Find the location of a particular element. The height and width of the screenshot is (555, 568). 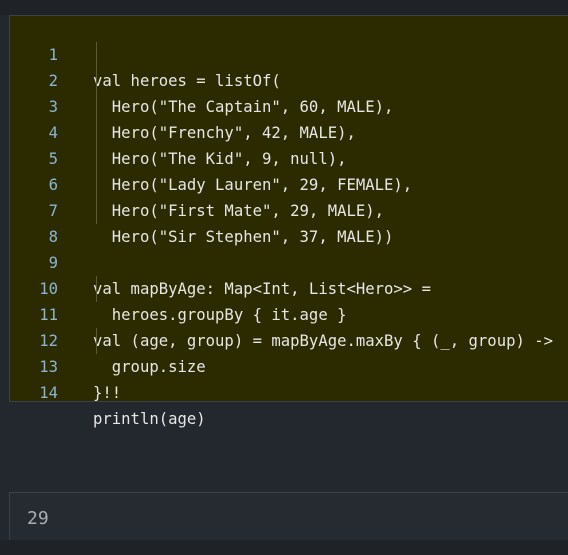

top-band is located at coordinates (284, 7).